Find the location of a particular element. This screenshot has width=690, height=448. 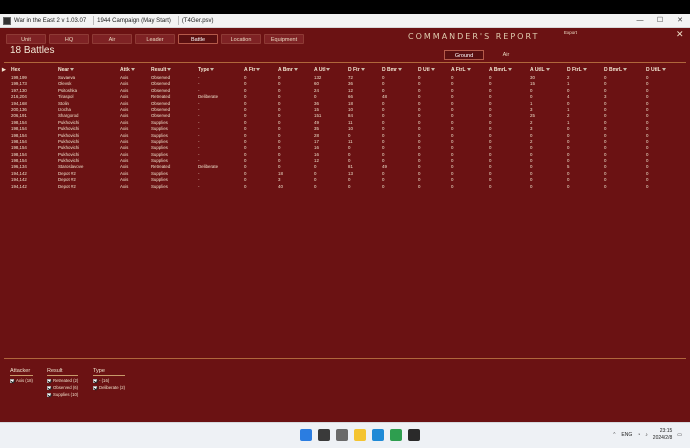

export-button: Export is located at coordinates (570, 32).